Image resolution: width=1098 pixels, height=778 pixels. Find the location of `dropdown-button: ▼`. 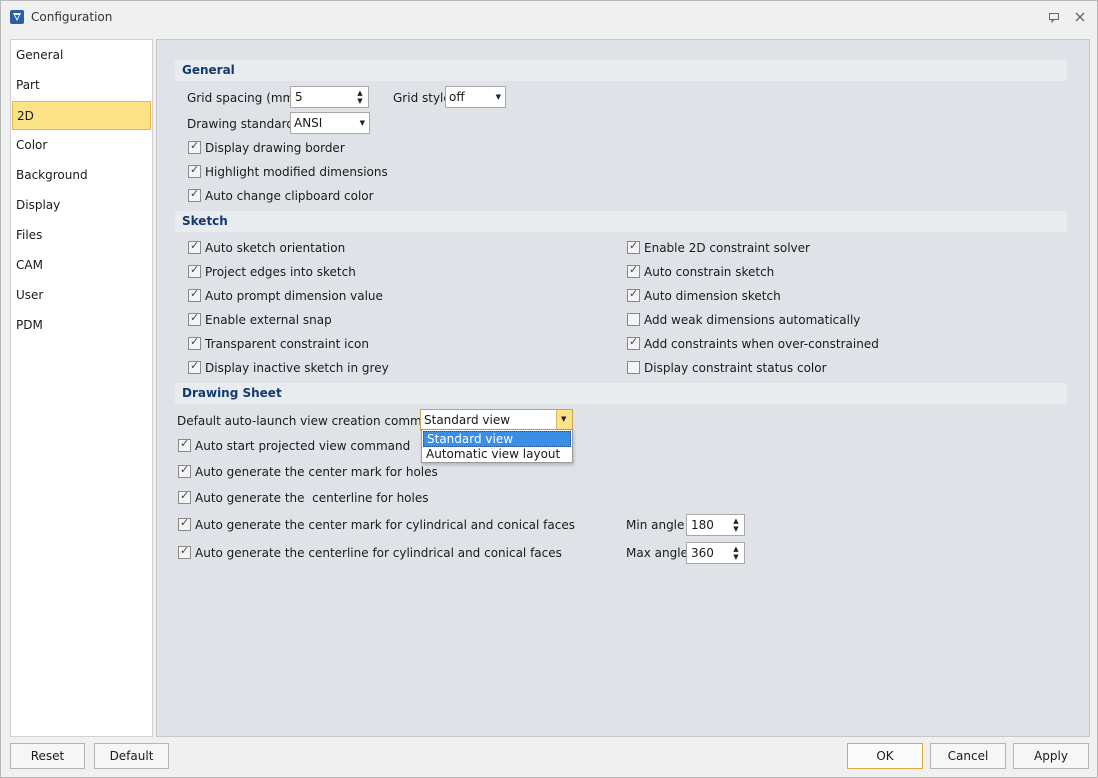

dropdown-button: ▼ is located at coordinates (564, 420).